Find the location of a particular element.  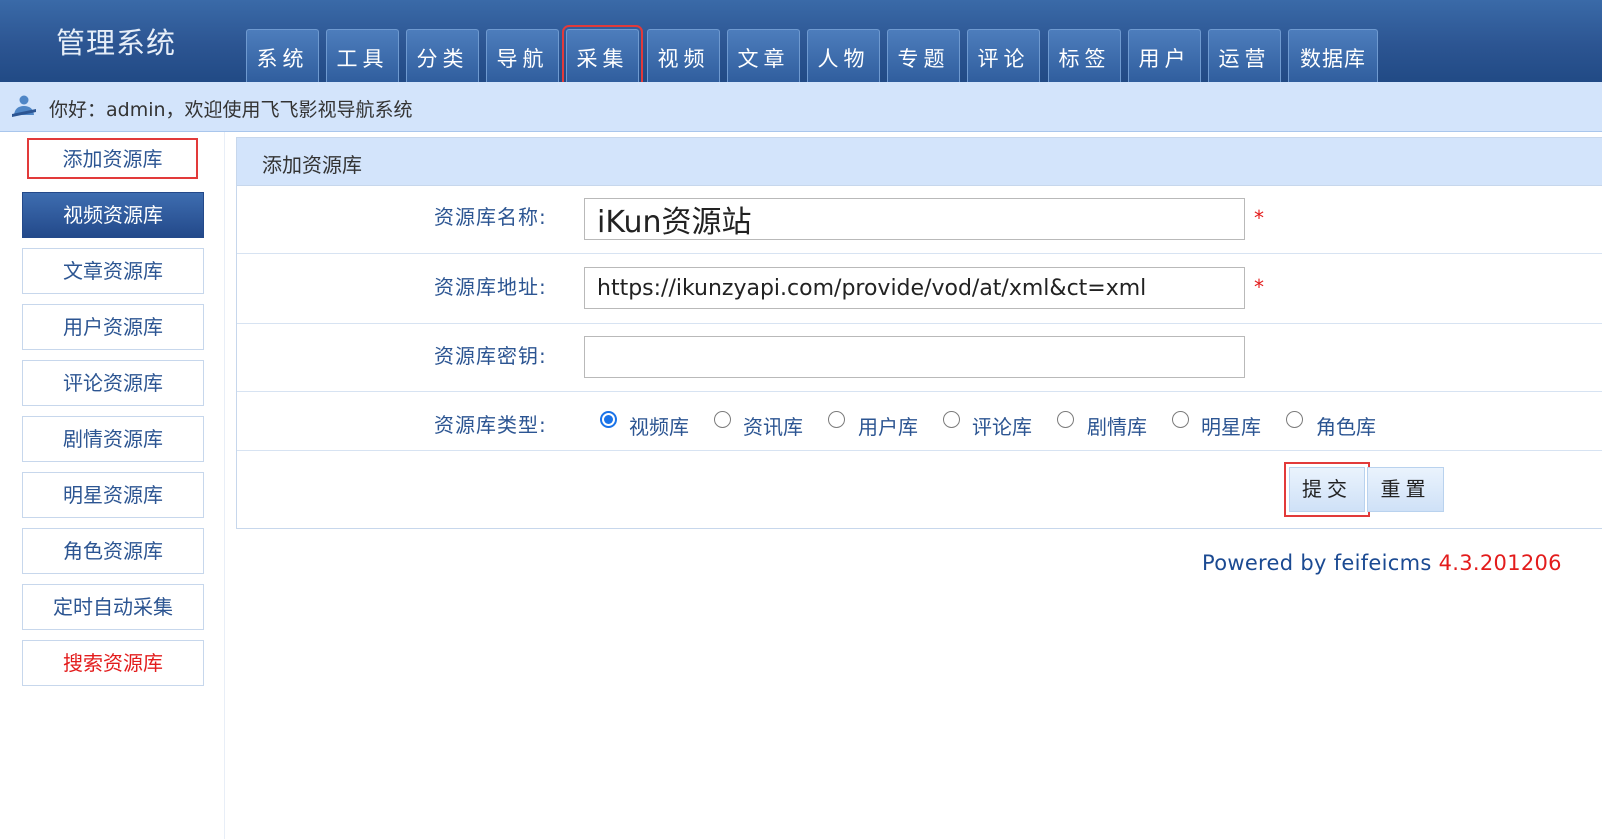

library-url-required-mark: * is located at coordinates (1259, 287).